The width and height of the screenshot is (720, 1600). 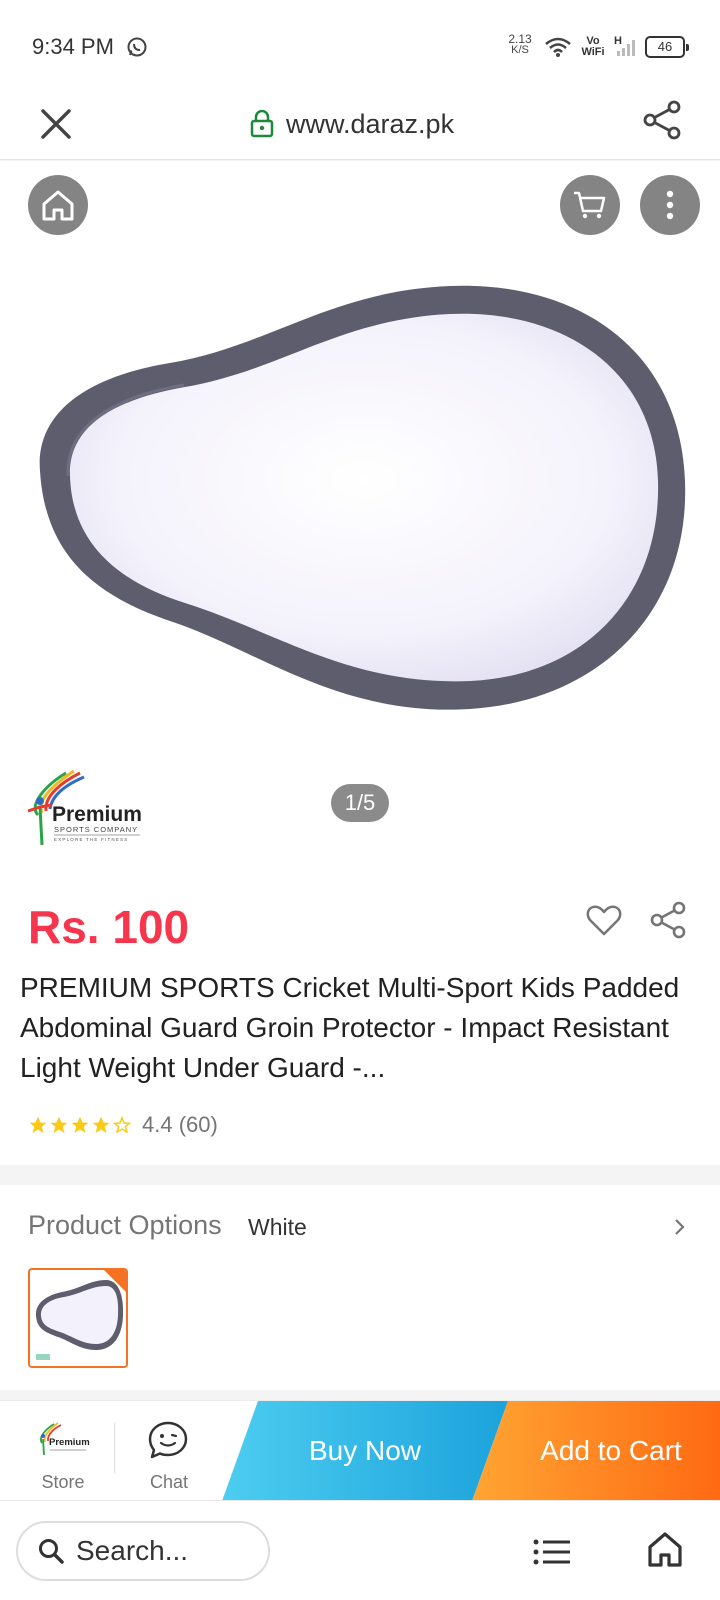 I want to click on wifi-icon, so click(x=558, y=49).